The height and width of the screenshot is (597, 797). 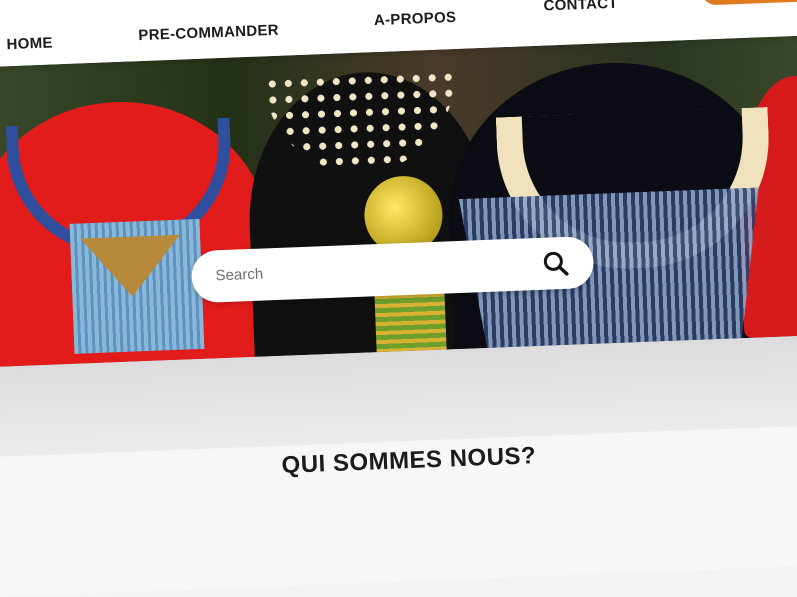 What do you see at coordinates (29, 43) in the screenshot?
I see `nav-home: HOME` at bounding box center [29, 43].